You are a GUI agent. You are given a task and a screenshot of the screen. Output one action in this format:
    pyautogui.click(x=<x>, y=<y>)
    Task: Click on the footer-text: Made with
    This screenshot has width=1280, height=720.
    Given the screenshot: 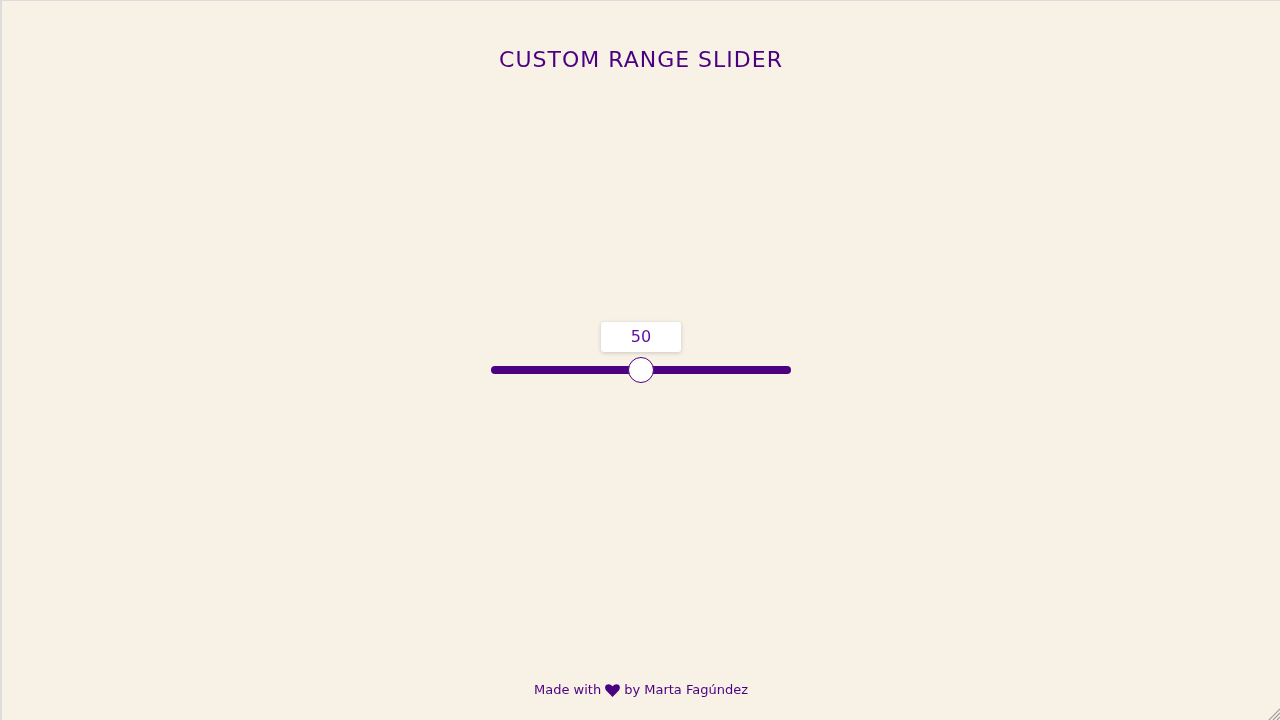 What is the action you would take?
    pyautogui.click(x=568, y=690)
    